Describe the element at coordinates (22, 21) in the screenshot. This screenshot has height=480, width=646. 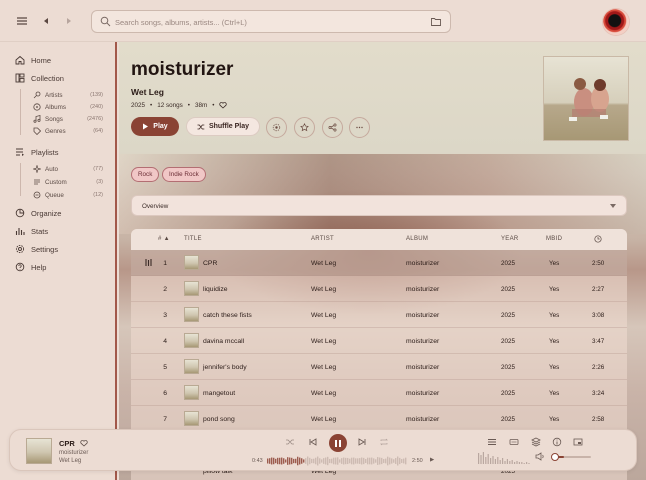
I see `menu-icon` at that location.